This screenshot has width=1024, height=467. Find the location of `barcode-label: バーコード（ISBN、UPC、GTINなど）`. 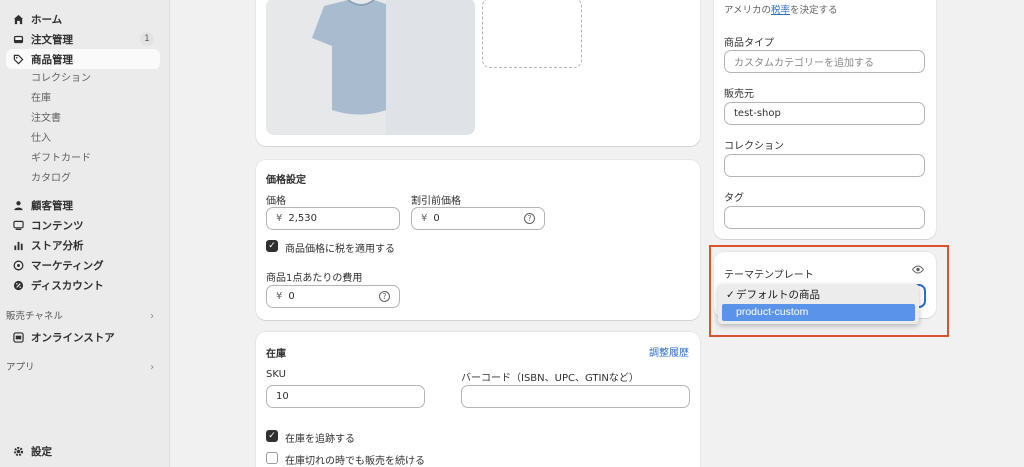

barcode-label: バーコード（ISBN、UPC、GTINなど） is located at coordinates (550, 378).